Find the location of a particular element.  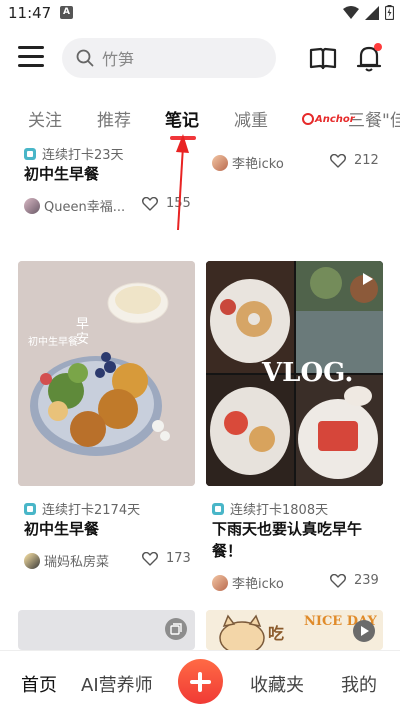

menu-icon is located at coordinates (31, 57).